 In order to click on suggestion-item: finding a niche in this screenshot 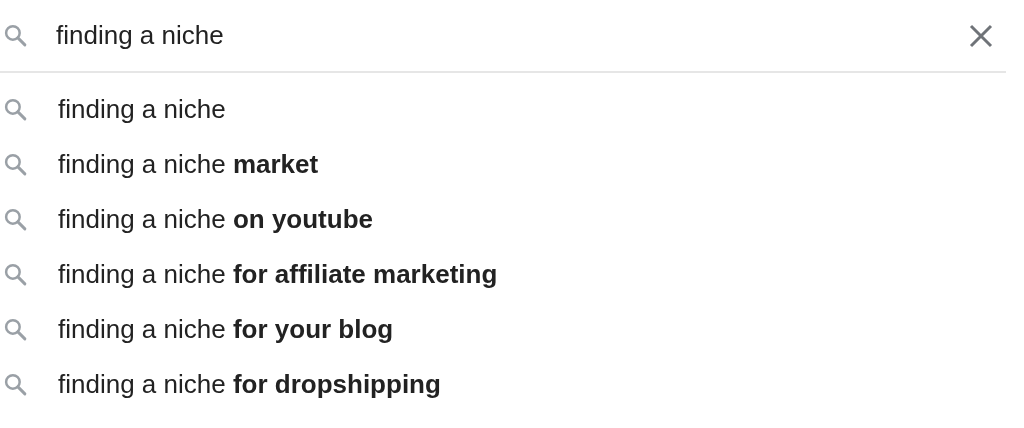, I will do `click(142, 109)`.